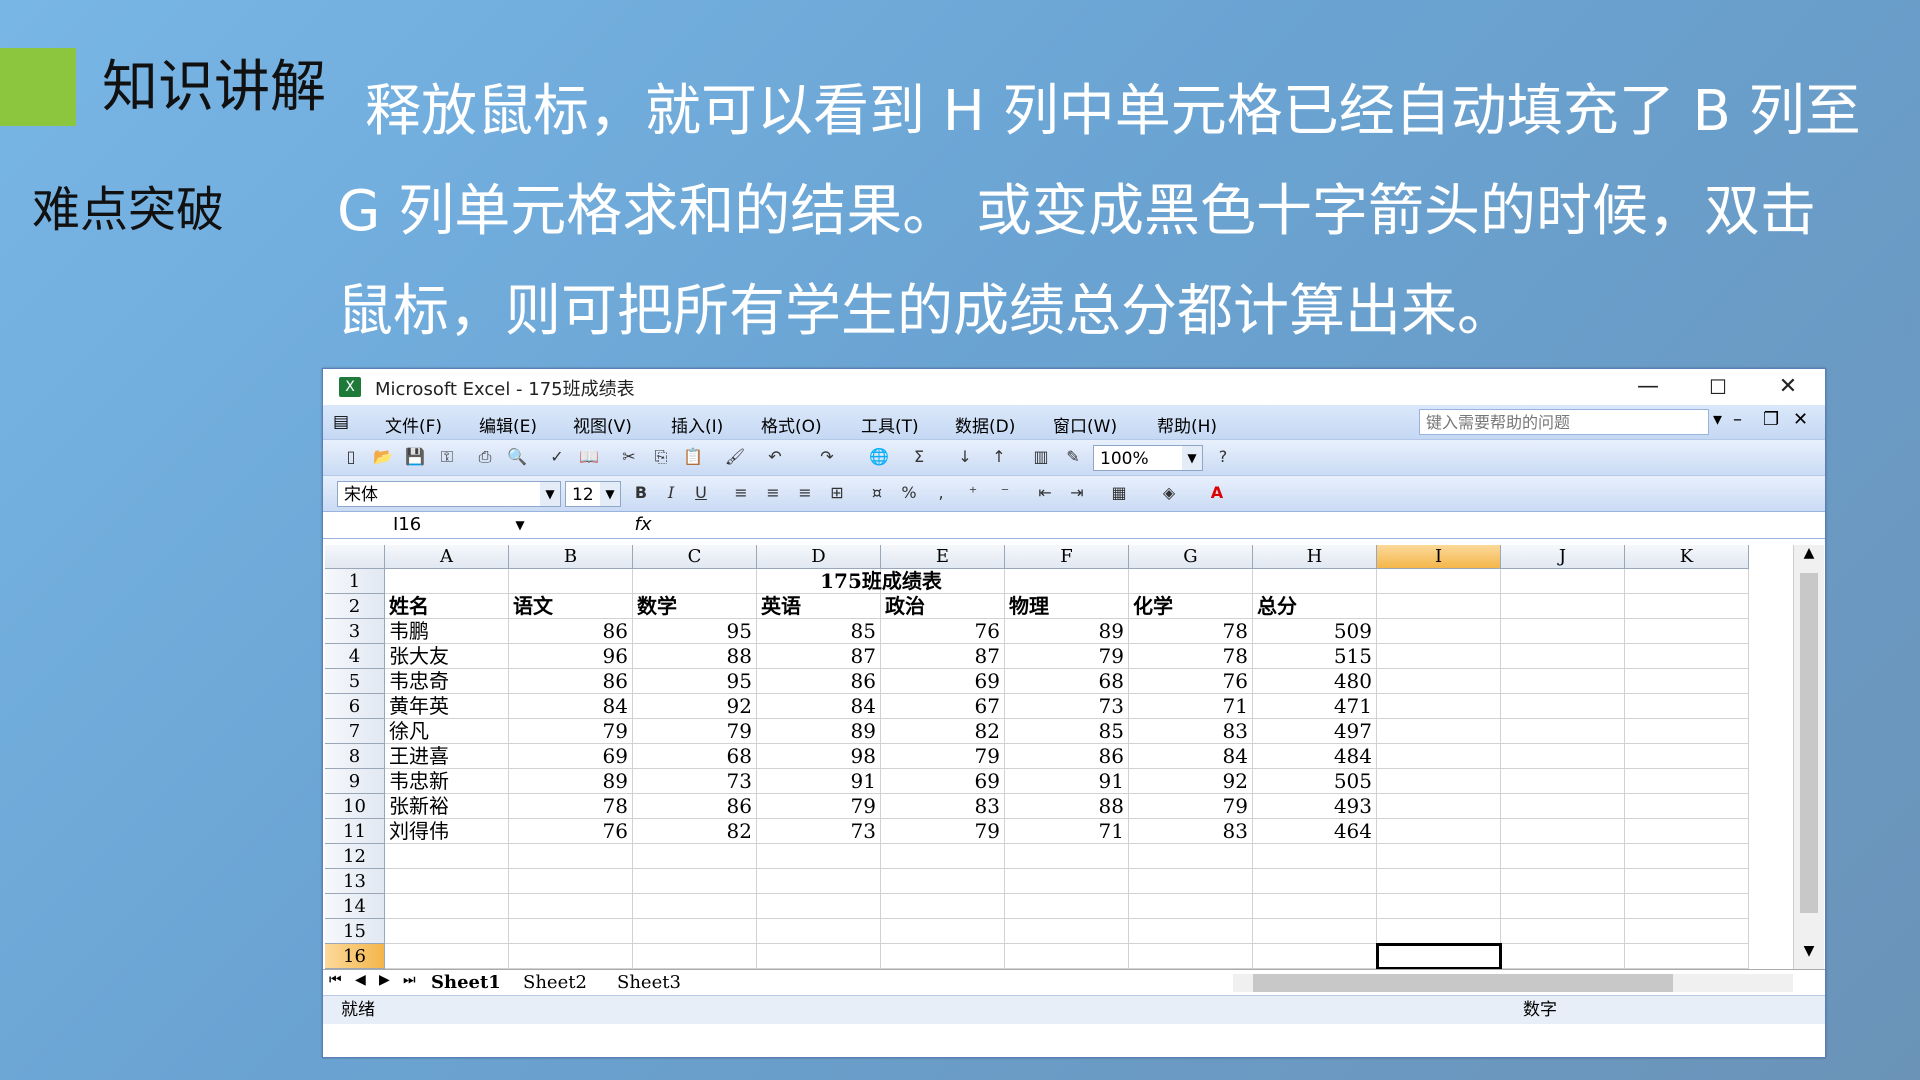 The width and height of the screenshot is (1920, 1080). I want to click on insert-function-button: fx, so click(643, 525).